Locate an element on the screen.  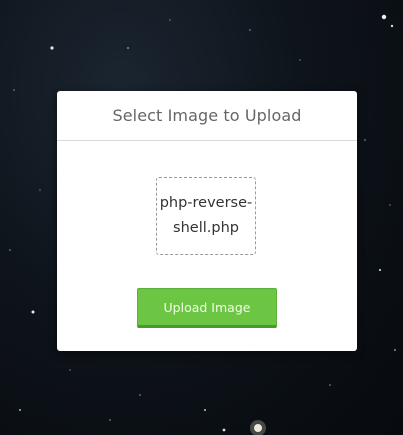
card-title: Select Image to Upload is located at coordinates (207, 115).